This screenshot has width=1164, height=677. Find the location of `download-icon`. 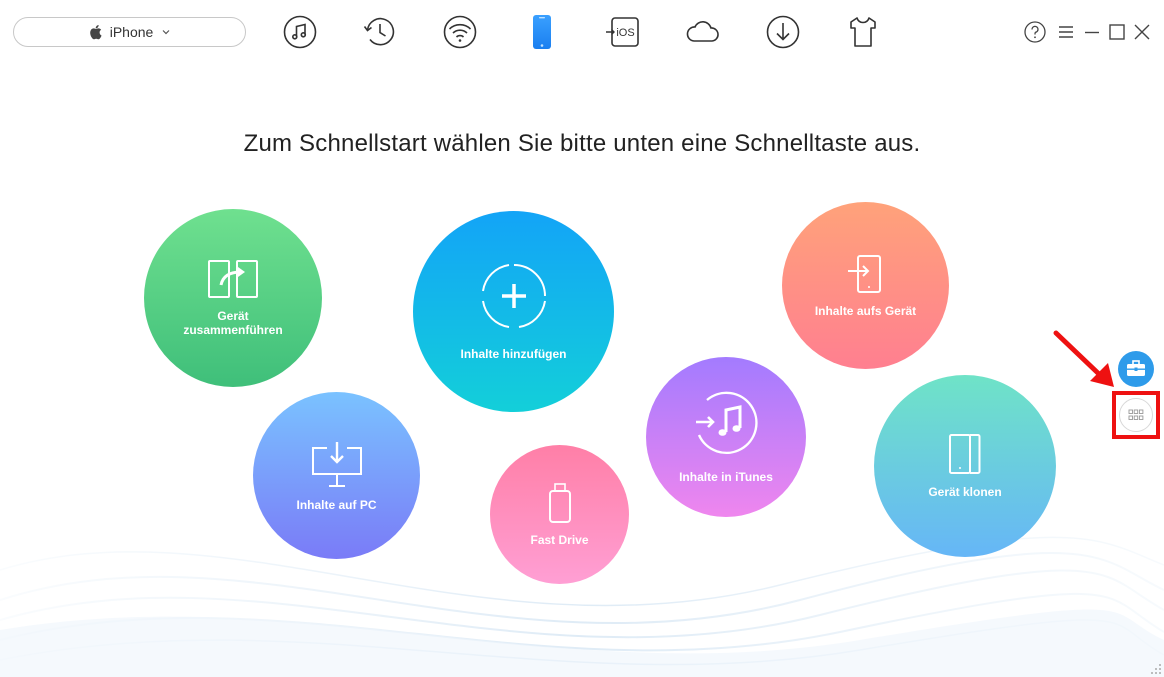

download-icon is located at coordinates (783, 32).